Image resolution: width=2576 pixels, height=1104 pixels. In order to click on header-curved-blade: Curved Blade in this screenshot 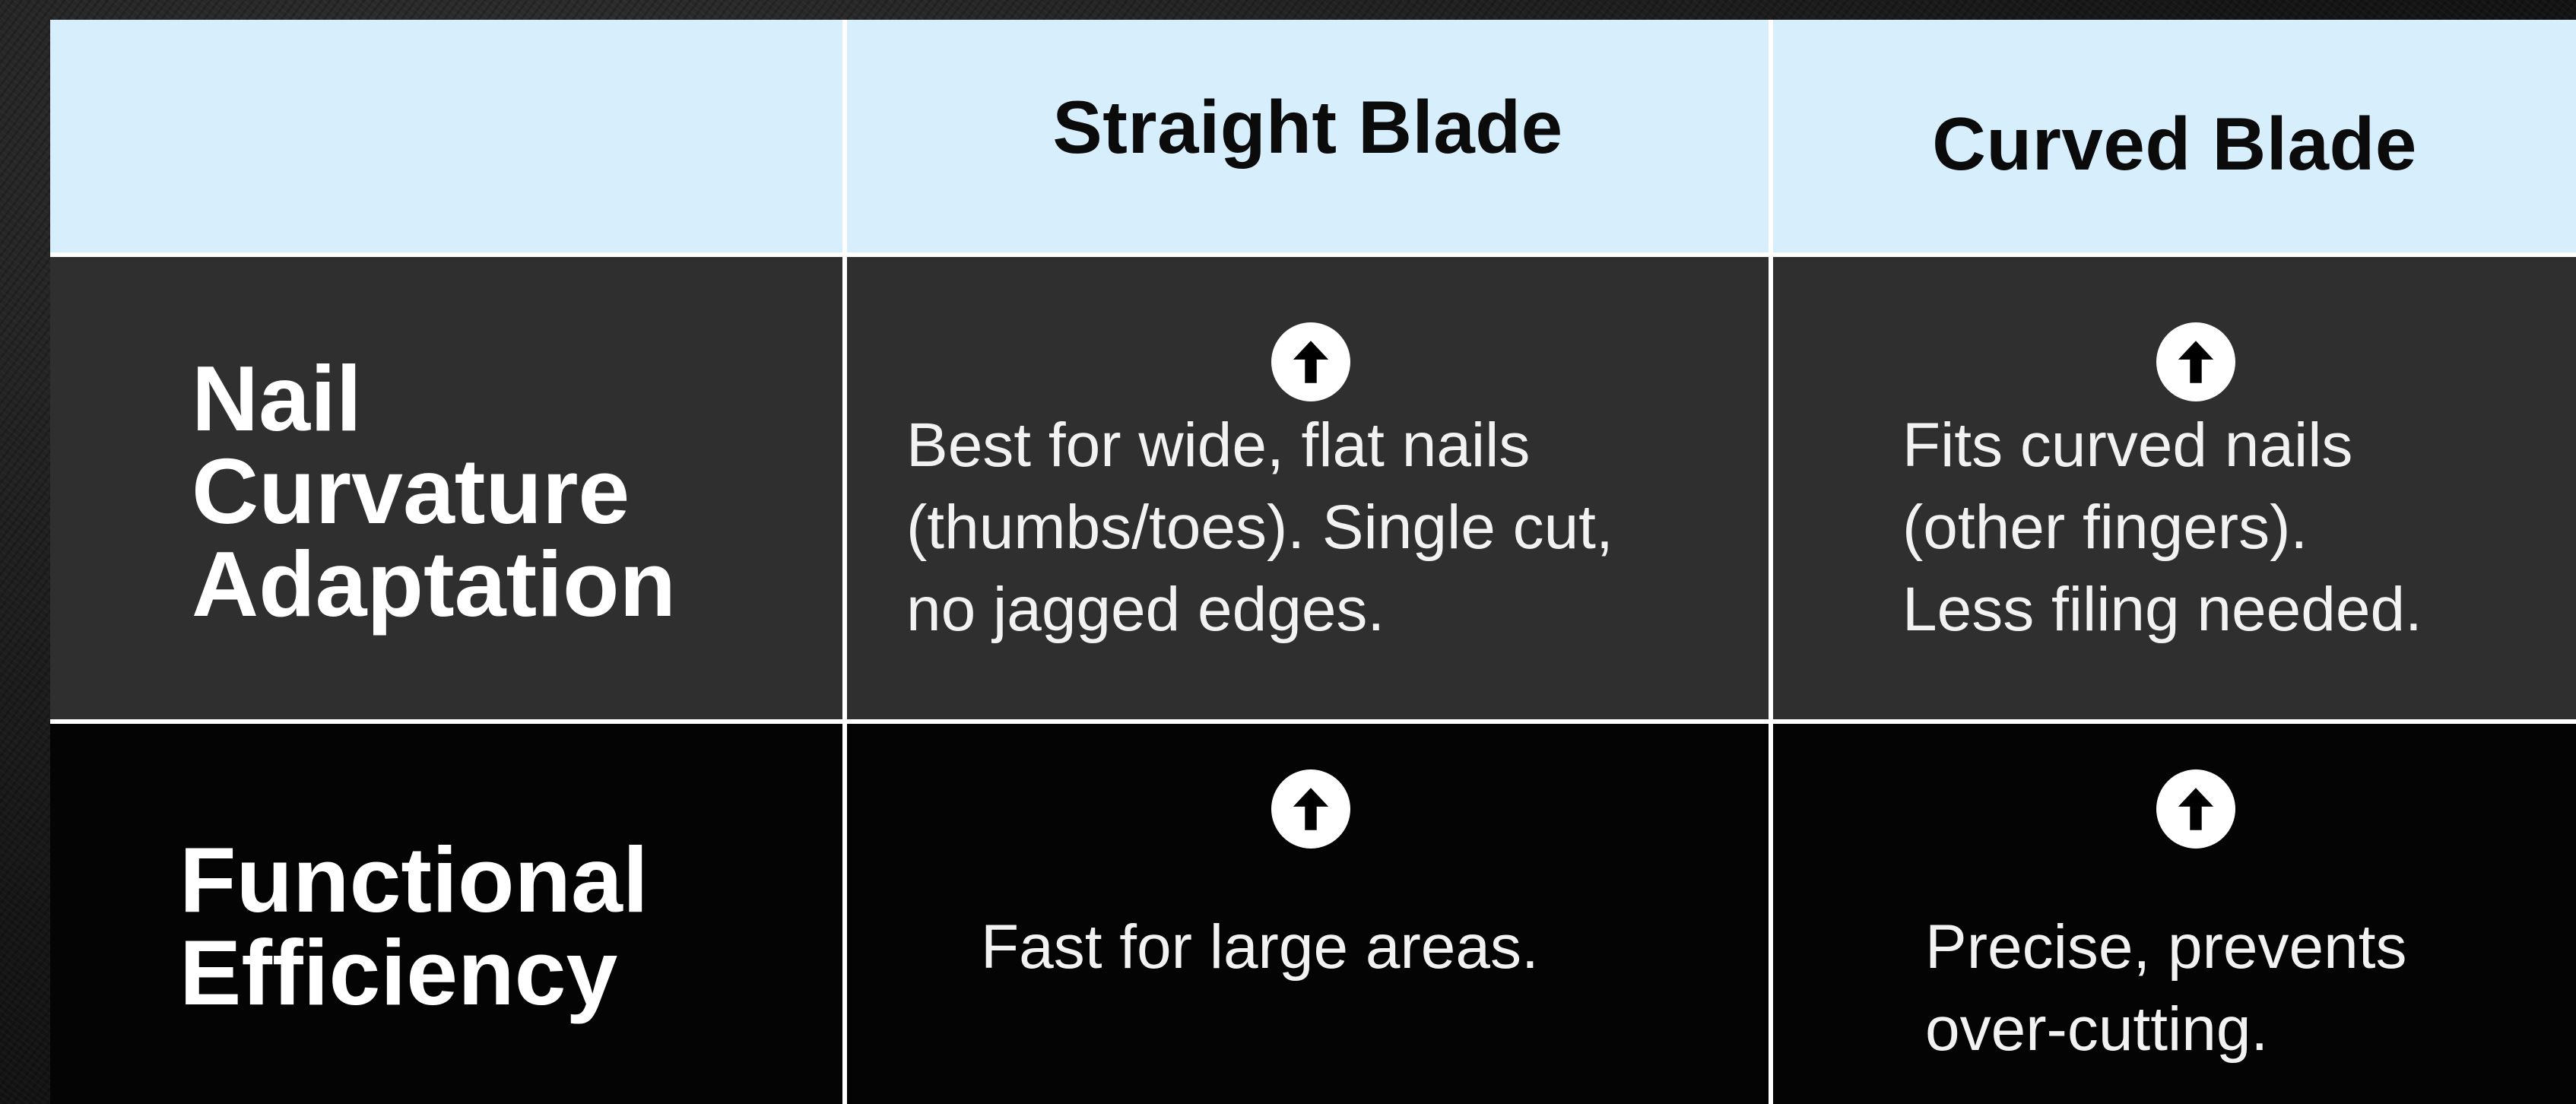, I will do `click(2174, 136)`.